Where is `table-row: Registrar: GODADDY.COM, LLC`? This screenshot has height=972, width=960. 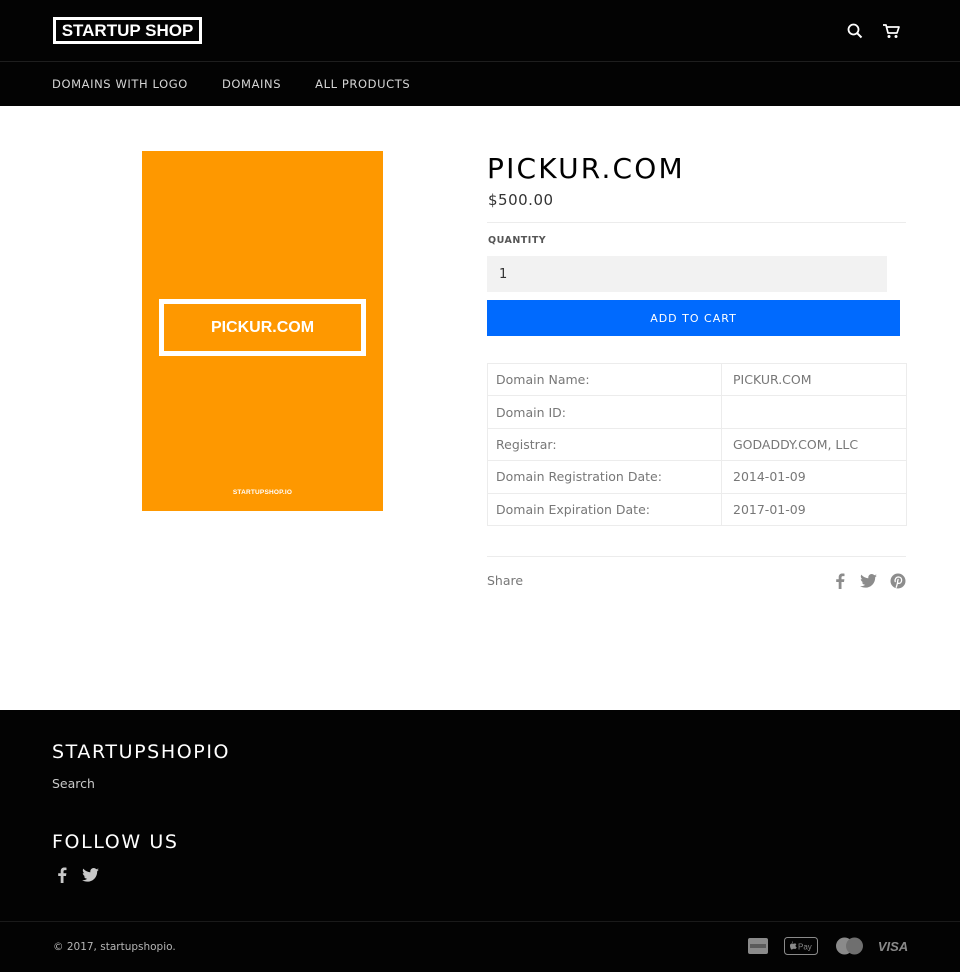
table-row: Registrar: GODADDY.COM, LLC is located at coordinates (697, 444).